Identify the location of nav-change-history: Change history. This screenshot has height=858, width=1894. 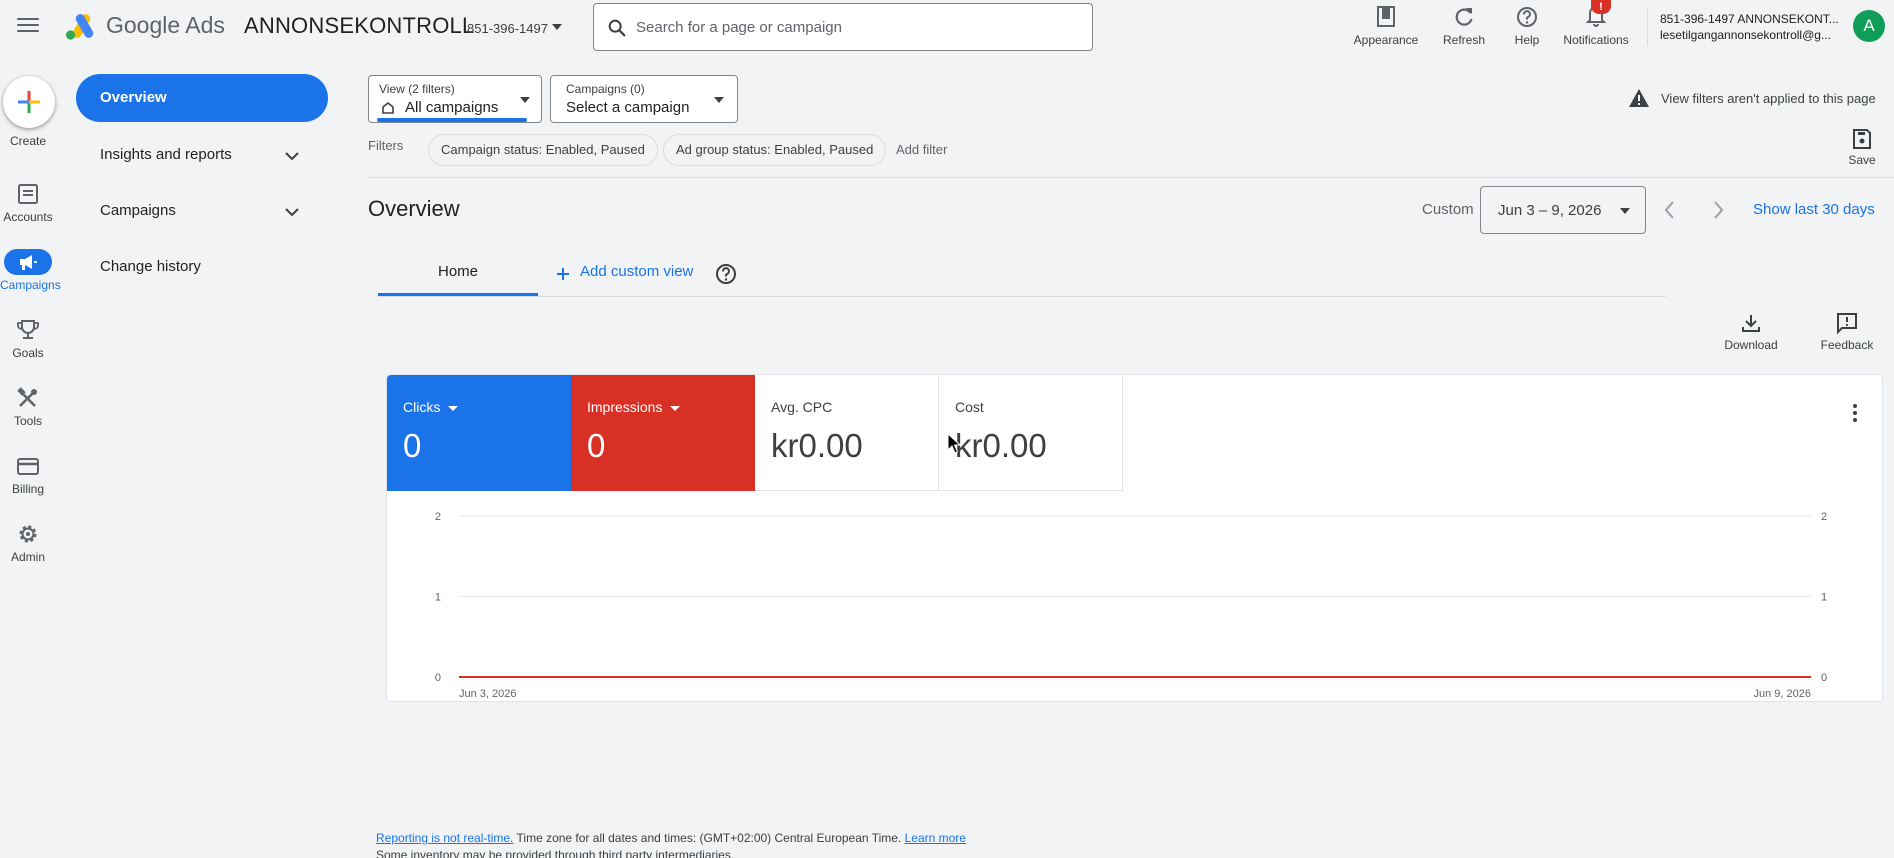
(150, 266).